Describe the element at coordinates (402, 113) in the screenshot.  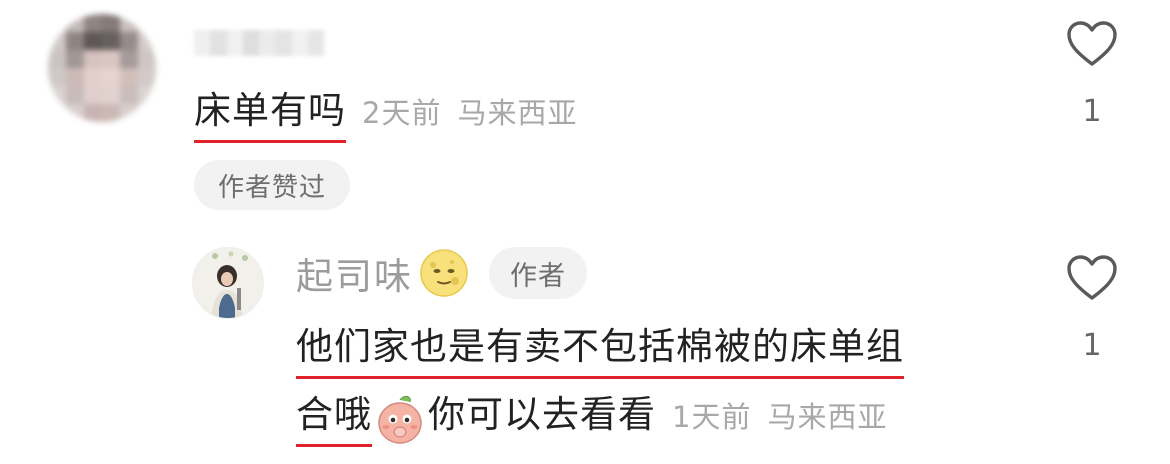
I see `comment-time: 2天前` at that location.